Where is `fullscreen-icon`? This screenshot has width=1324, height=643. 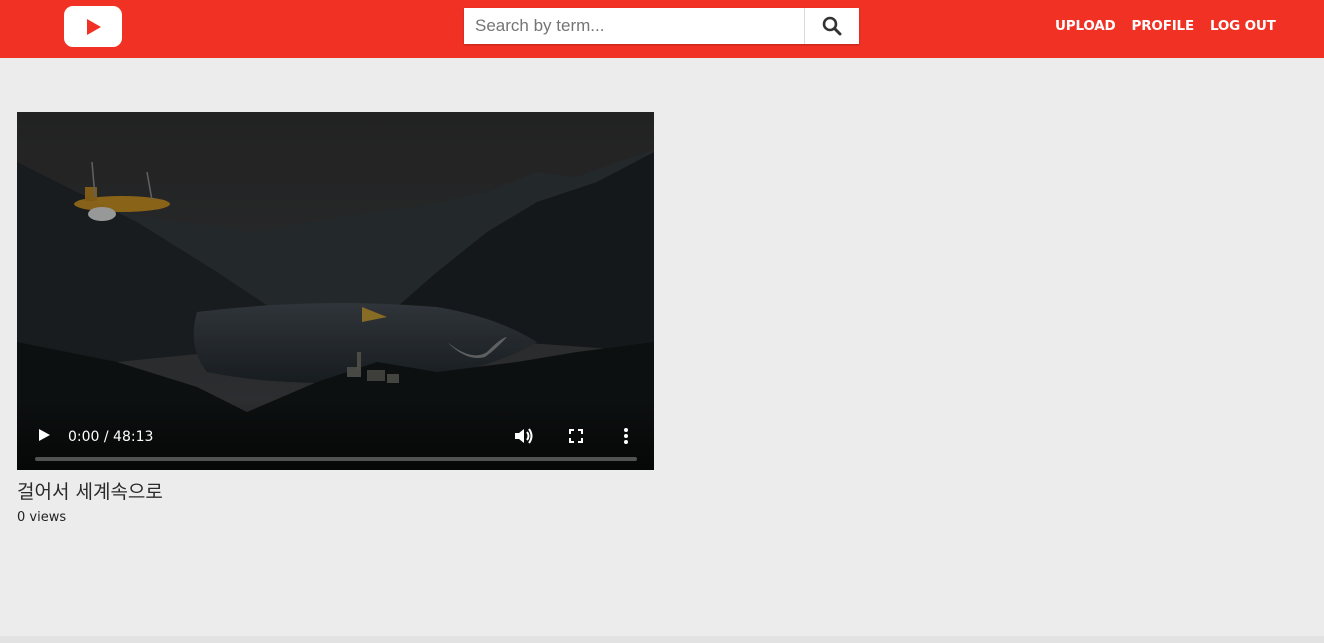 fullscreen-icon is located at coordinates (576, 436).